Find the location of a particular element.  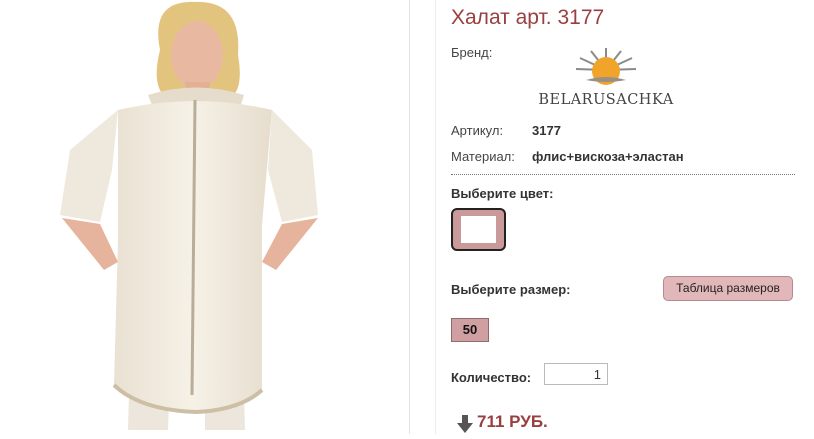

sku-label: Артикул: is located at coordinates (477, 130).